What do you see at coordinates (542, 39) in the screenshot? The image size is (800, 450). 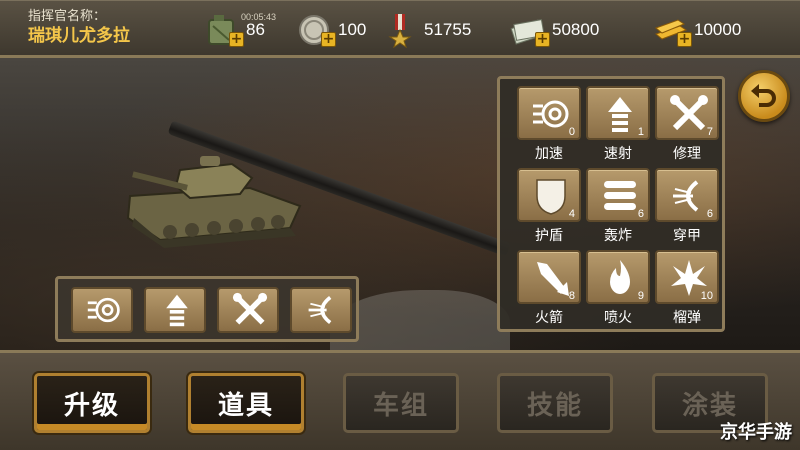 I see `add-cash-button: +` at bounding box center [542, 39].